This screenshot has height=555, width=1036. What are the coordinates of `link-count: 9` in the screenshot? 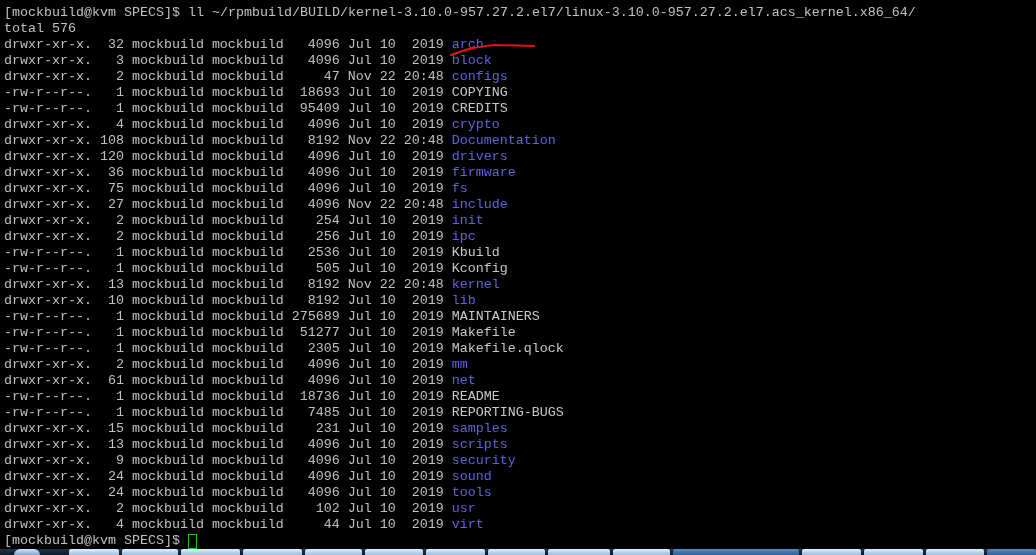 It's located at (119, 461).